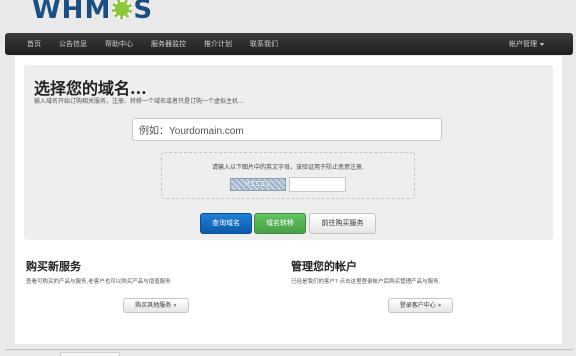 This screenshot has width=576, height=356. What do you see at coordinates (288, 167) in the screenshot?
I see `captcha-instruction: 请输入以下图片中的英文字母，该验证用于防止恶意注册.` at bounding box center [288, 167].